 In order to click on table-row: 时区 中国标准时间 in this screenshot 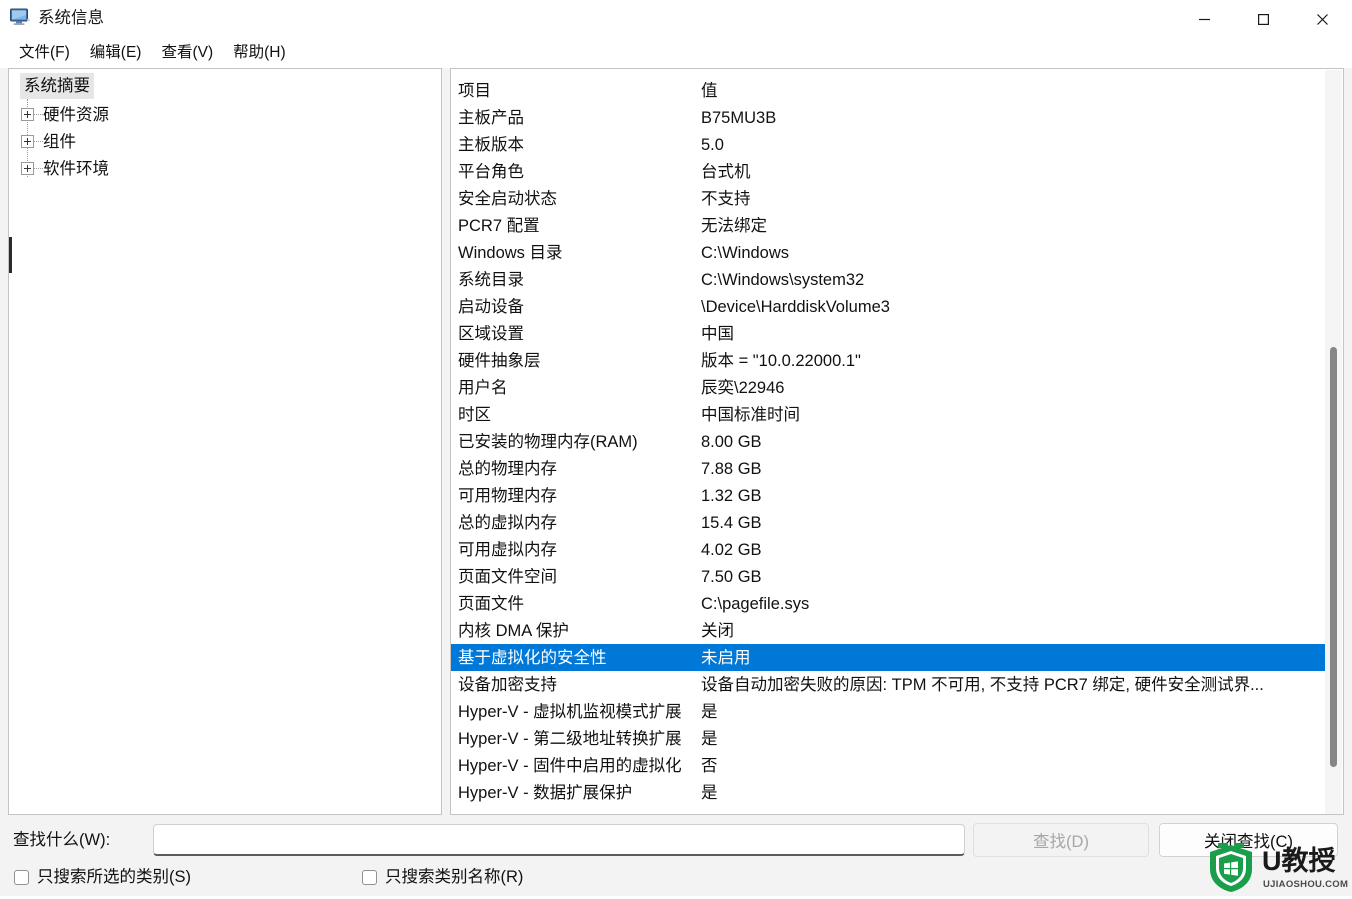, I will do `click(888, 414)`.